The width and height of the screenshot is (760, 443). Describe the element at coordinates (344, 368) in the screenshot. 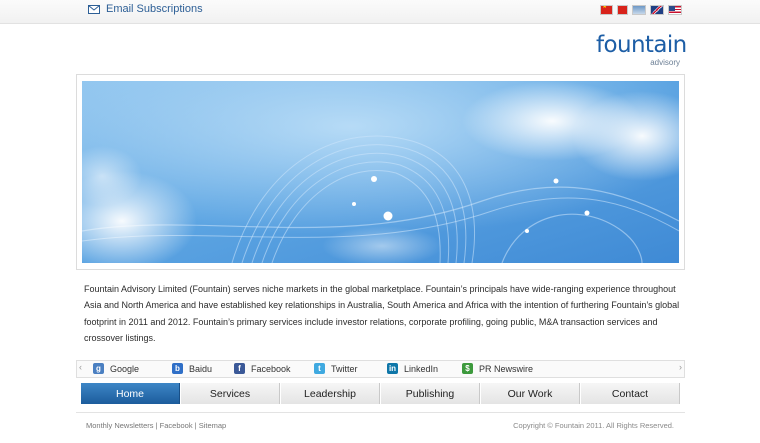

I see `share-twitter-label: Twitter` at that location.